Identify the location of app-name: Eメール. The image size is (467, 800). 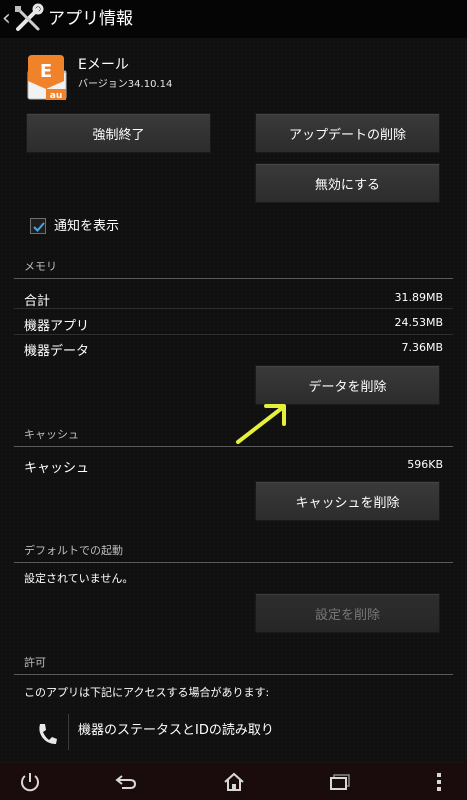
(103, 65).